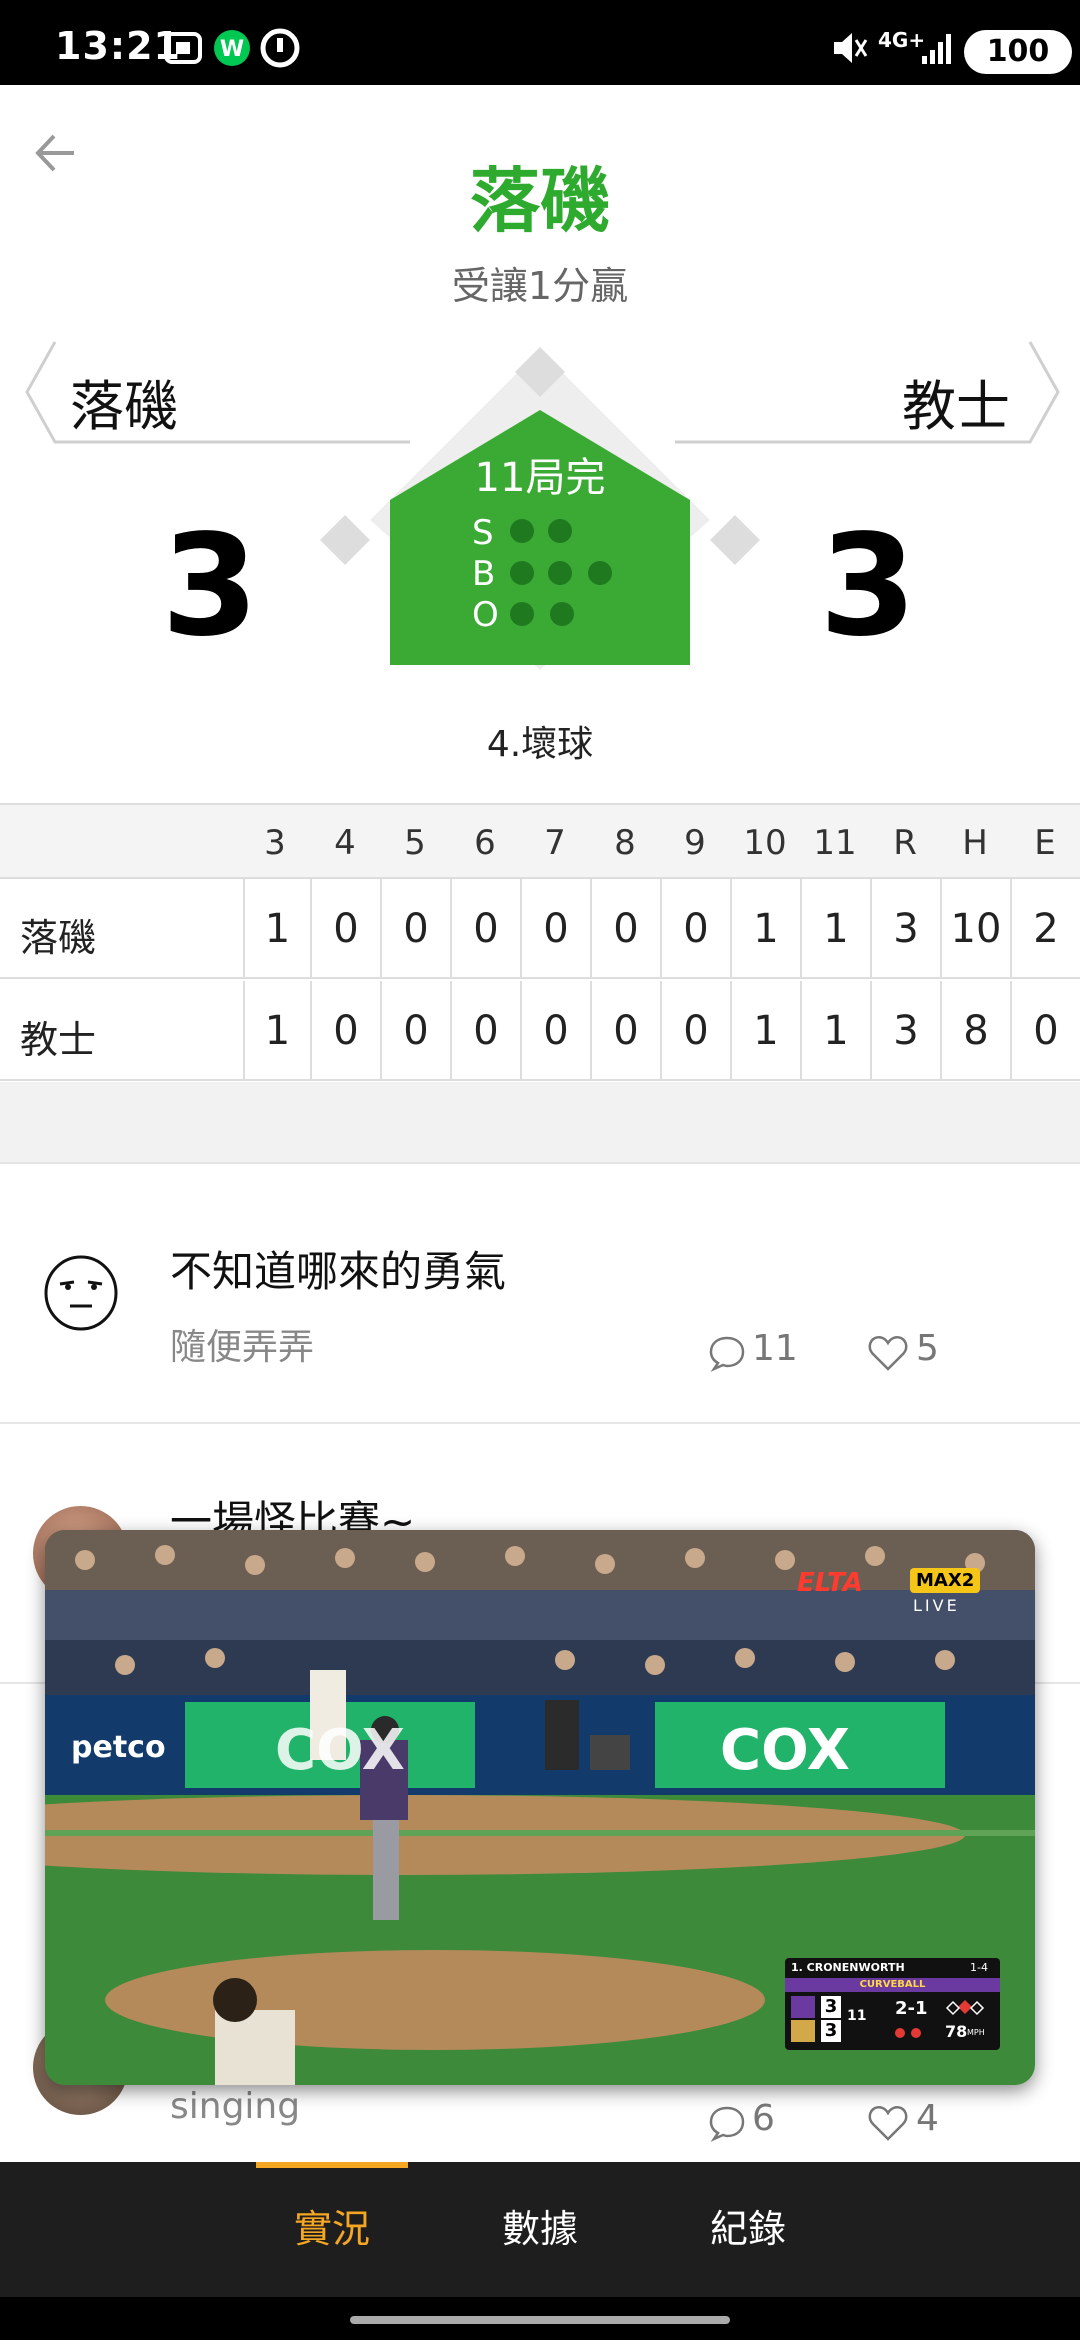 The image size is (1080, 2340). I want to click on header-inning-3: 3, so click(275, 843).